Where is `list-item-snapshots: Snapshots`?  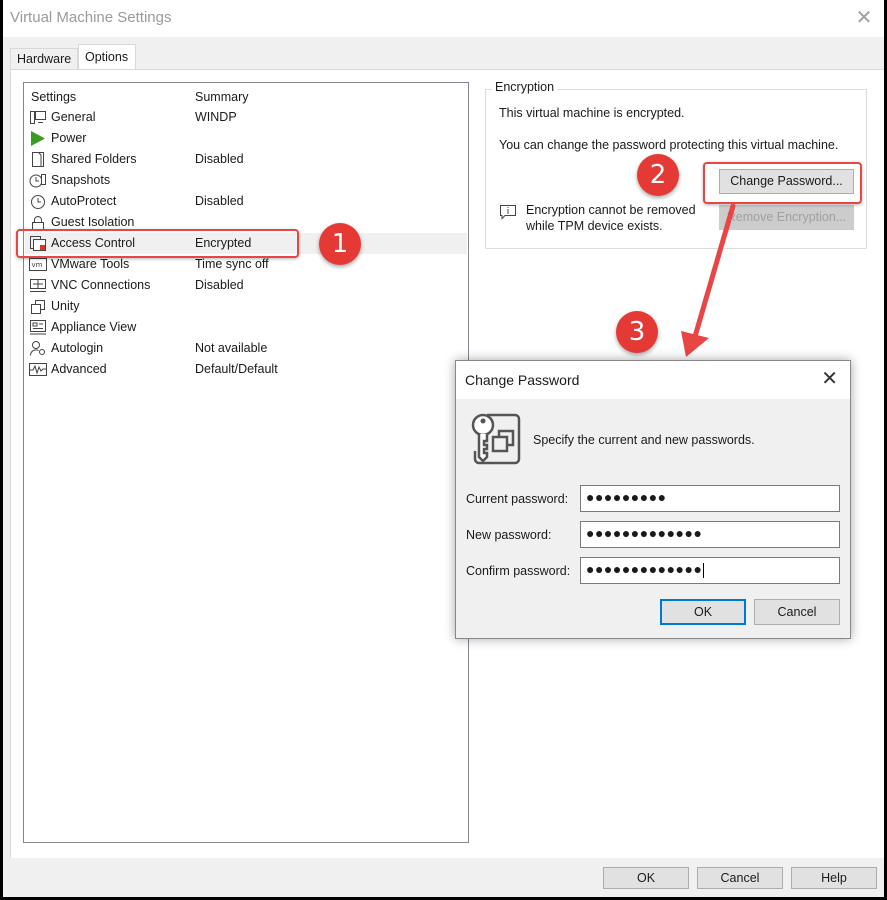 list-item-snapshots: Snapshots is located at coordinates (246, 180).